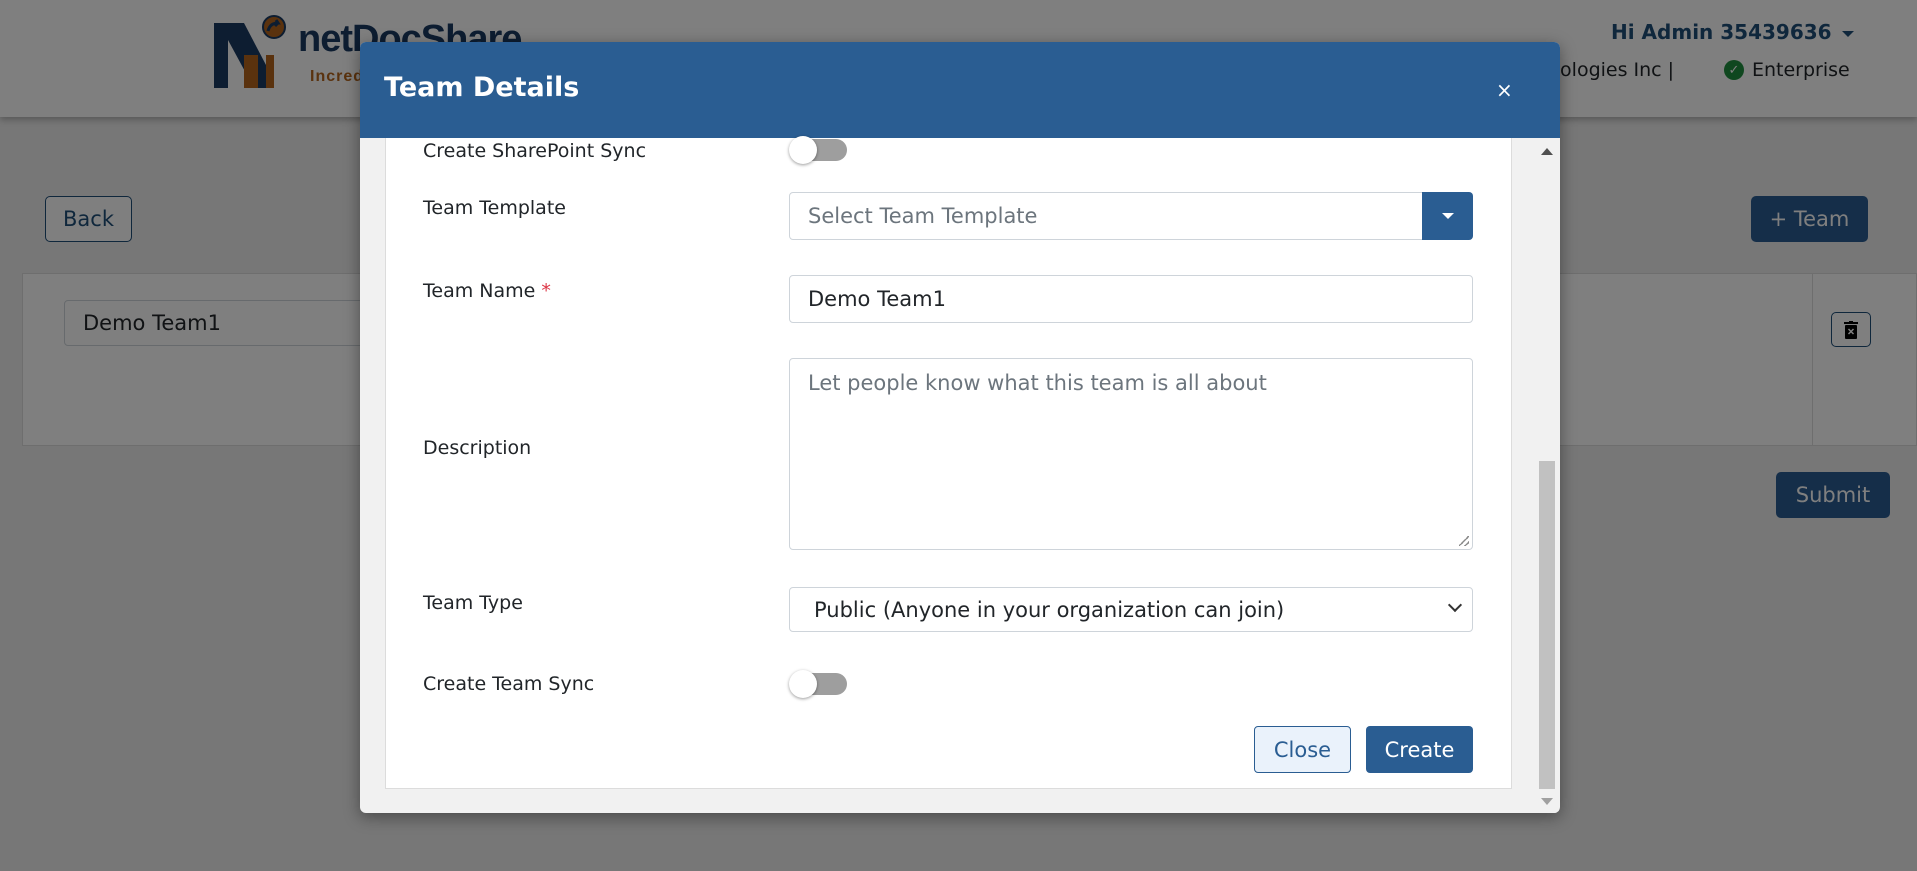 This screenshot has width=1917, height=871. I want to click on close-button: Close, so click(1302, 749).